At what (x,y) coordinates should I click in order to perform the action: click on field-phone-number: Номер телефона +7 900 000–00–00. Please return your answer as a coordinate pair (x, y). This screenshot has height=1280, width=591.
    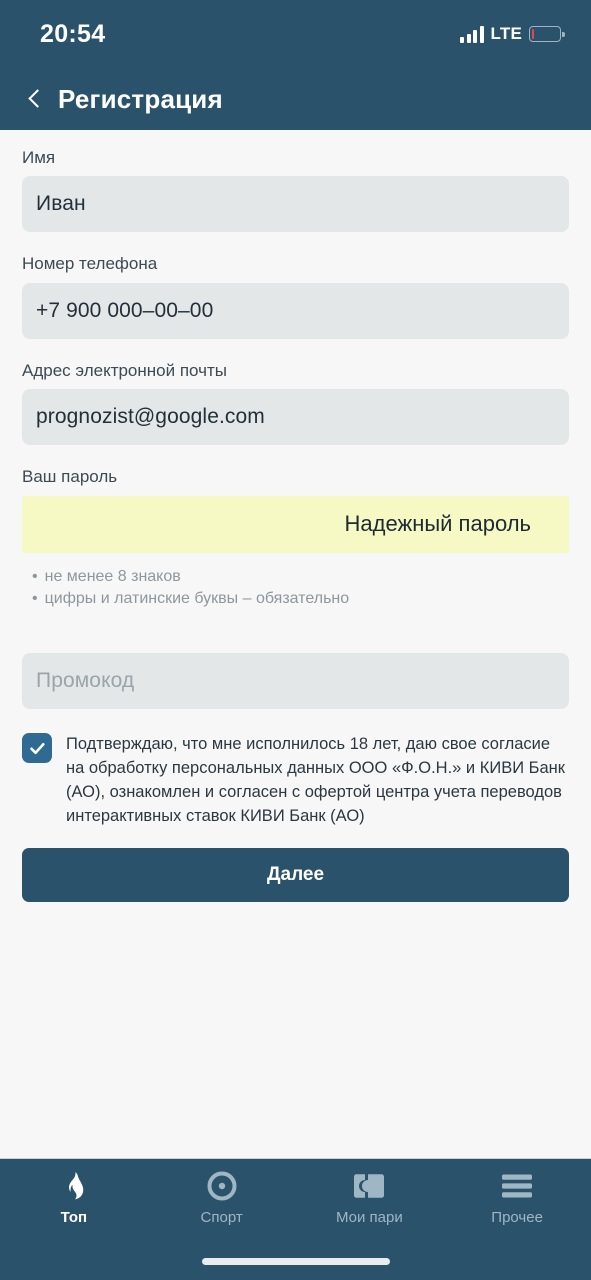
    Looking at the image, I should click on (295, 296).